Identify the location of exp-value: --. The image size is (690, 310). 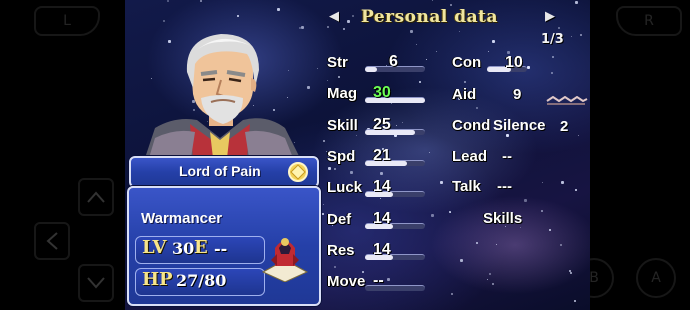
(221, 248).